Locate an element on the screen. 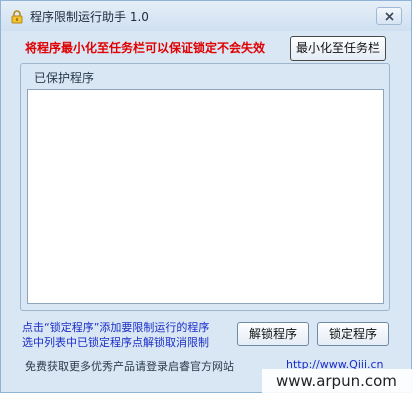 This screenshot has width=412, height=393. padlock-icon is located at coordinates (17, 16).